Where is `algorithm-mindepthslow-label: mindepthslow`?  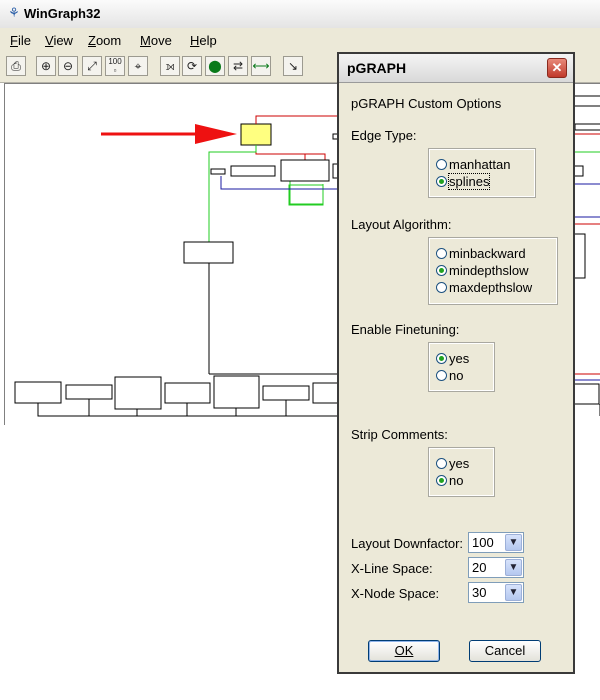
algorithm-mindepthslow-label: mindepthslow is located at coordinates (489, 270).